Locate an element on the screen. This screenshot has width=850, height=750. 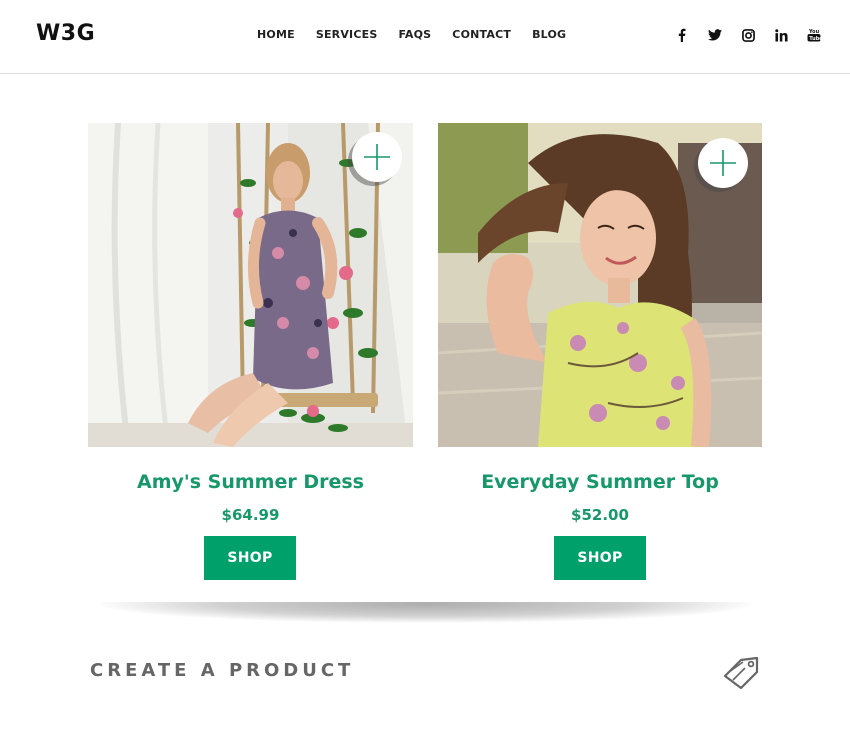
nav-faqs: FAQS is located at coordinates (414, 34).